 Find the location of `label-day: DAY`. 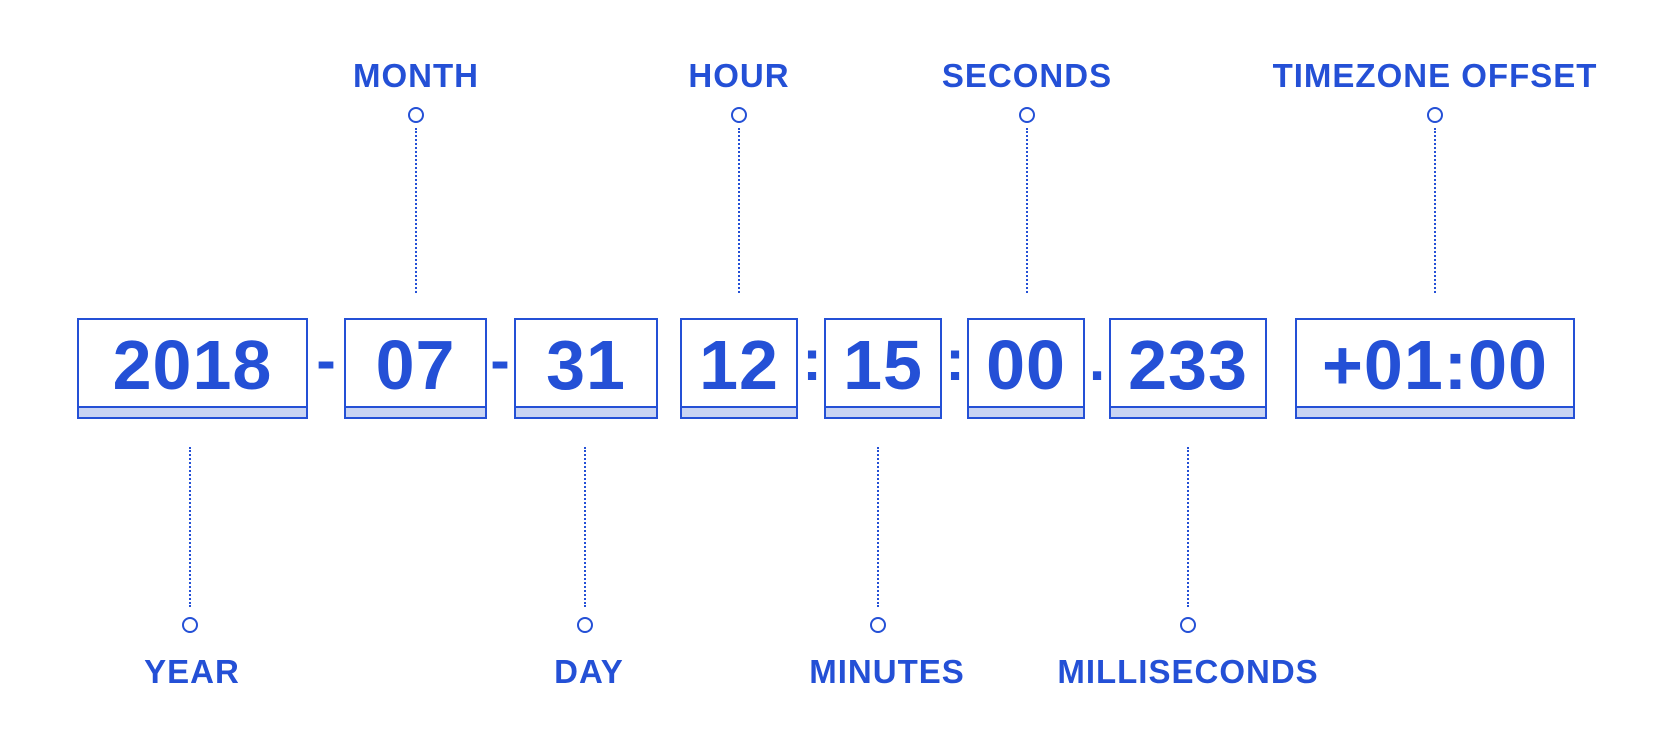

label-day: DAY is located at coordinates (589, 671).